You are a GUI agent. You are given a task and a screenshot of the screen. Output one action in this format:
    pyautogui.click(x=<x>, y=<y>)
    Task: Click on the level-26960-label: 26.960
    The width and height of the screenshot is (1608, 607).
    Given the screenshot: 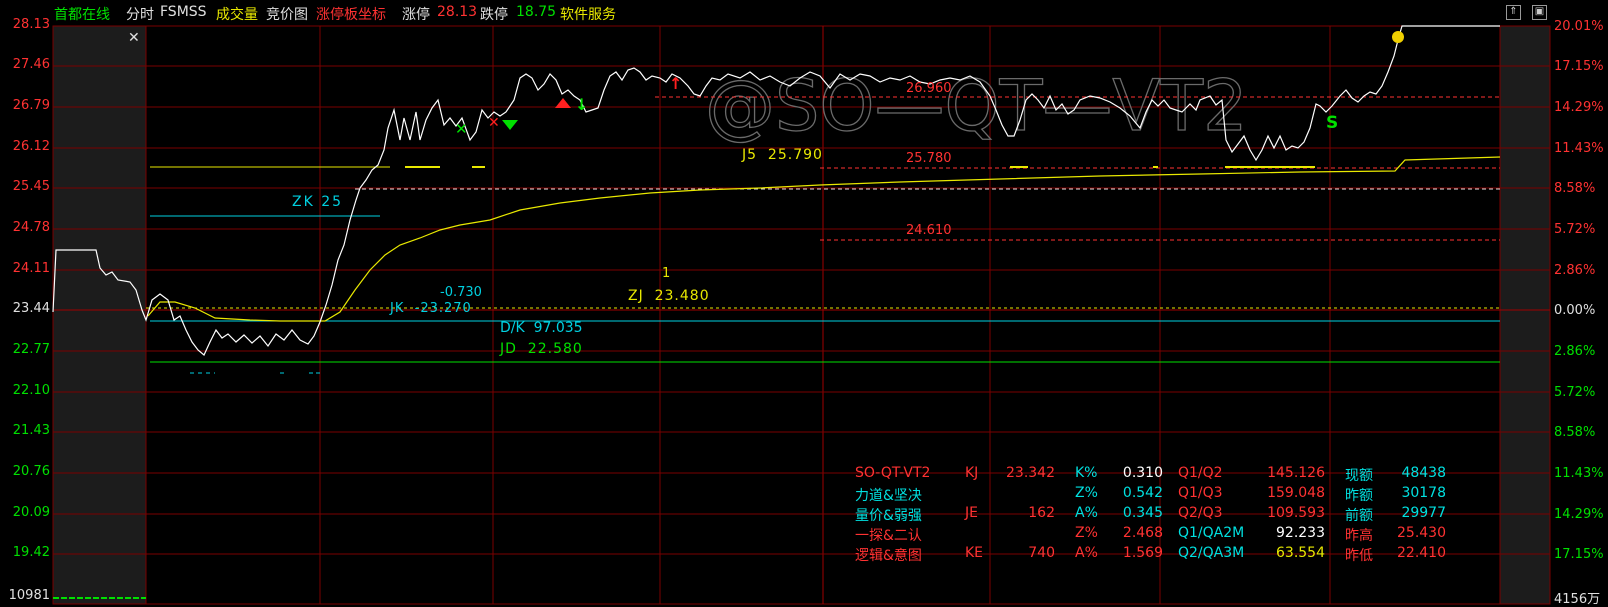 What is the action you would take?
    pyautogui.click(x=929, y=88)
    